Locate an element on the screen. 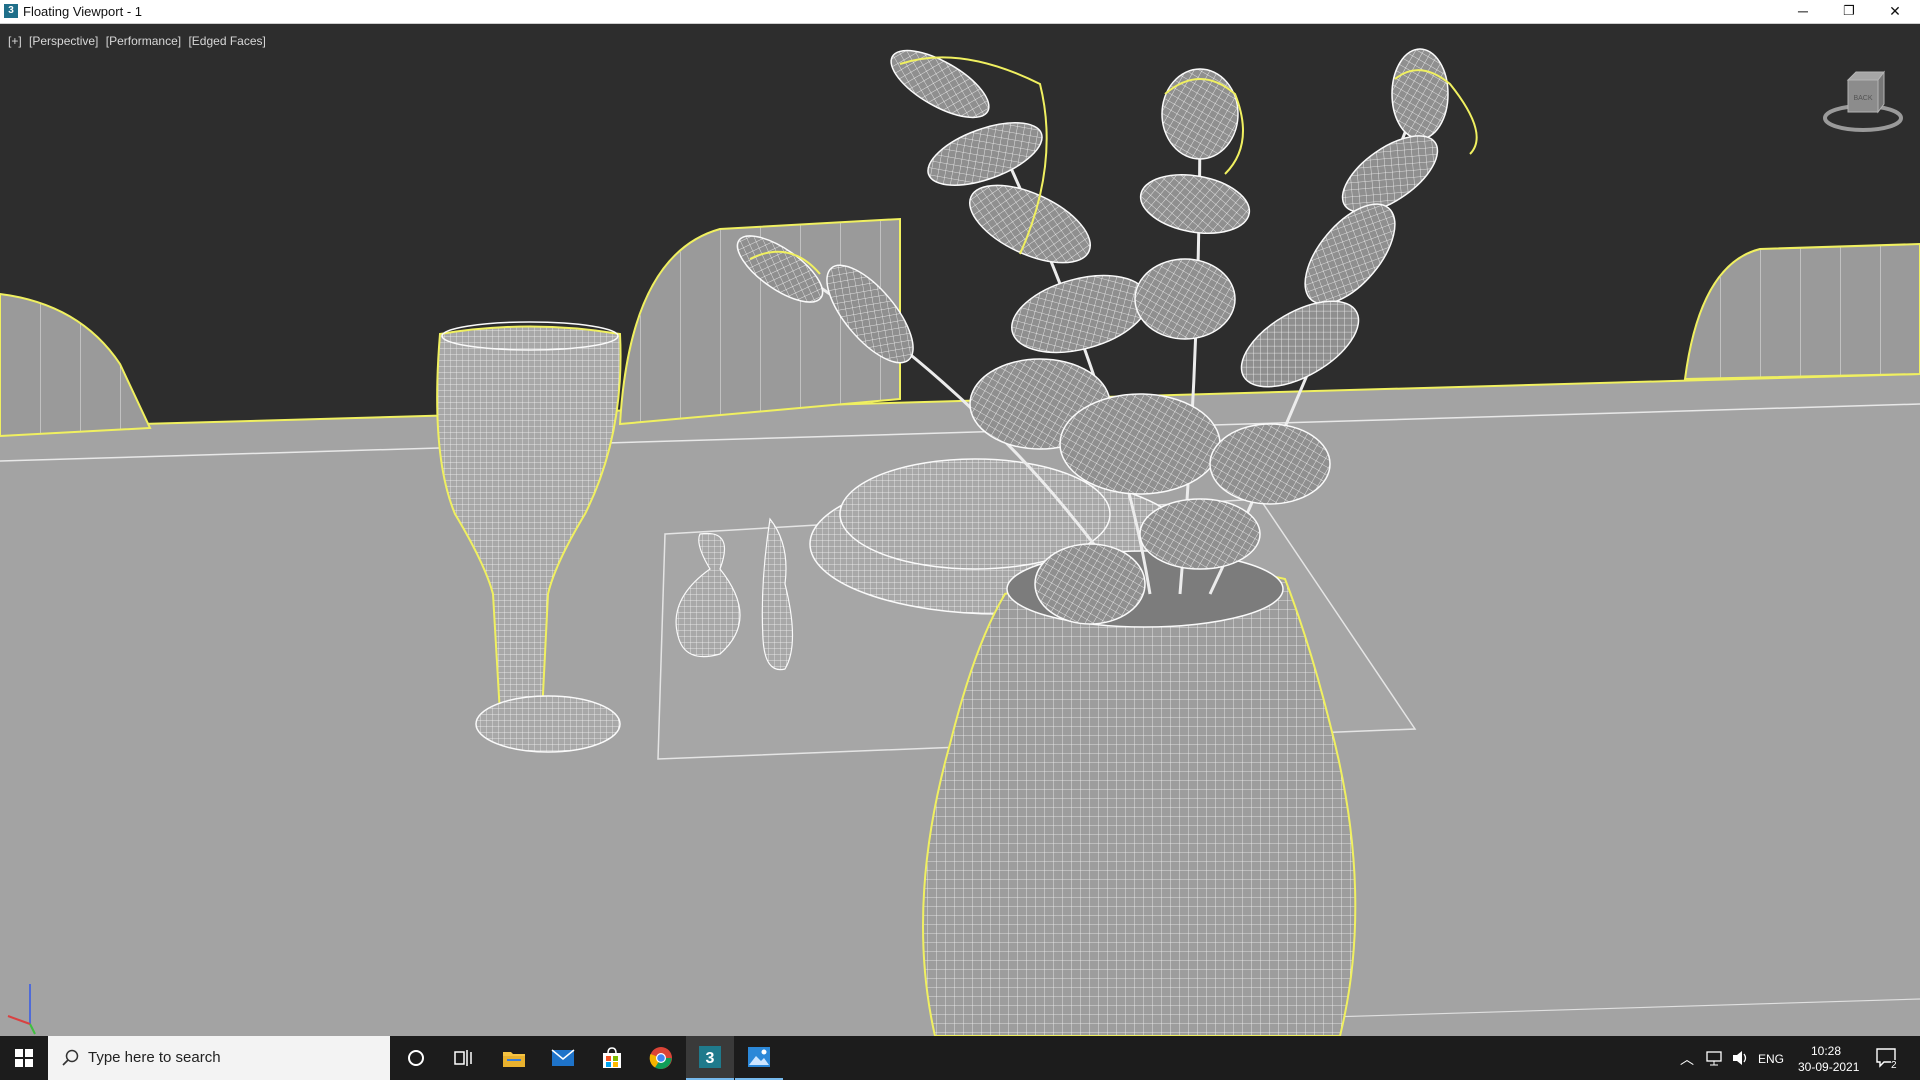 The width and height of the screenshot is (1920, 1080). task-view-icon is located at coordinates (464, 1058).